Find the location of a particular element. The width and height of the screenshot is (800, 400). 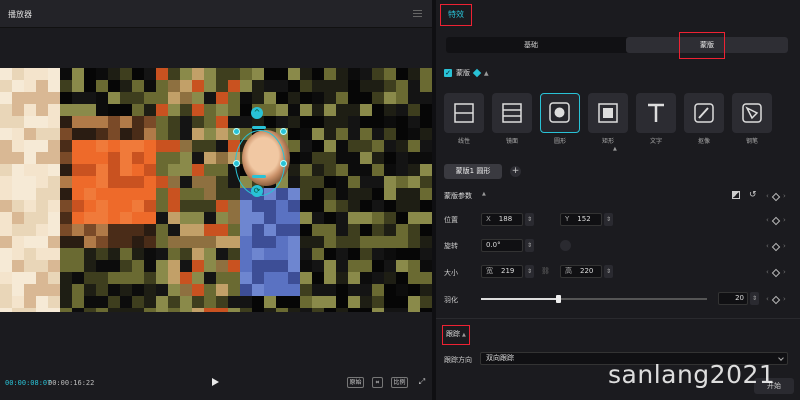

mask-checkbox: ✓ is located at coordinates (448, 73).